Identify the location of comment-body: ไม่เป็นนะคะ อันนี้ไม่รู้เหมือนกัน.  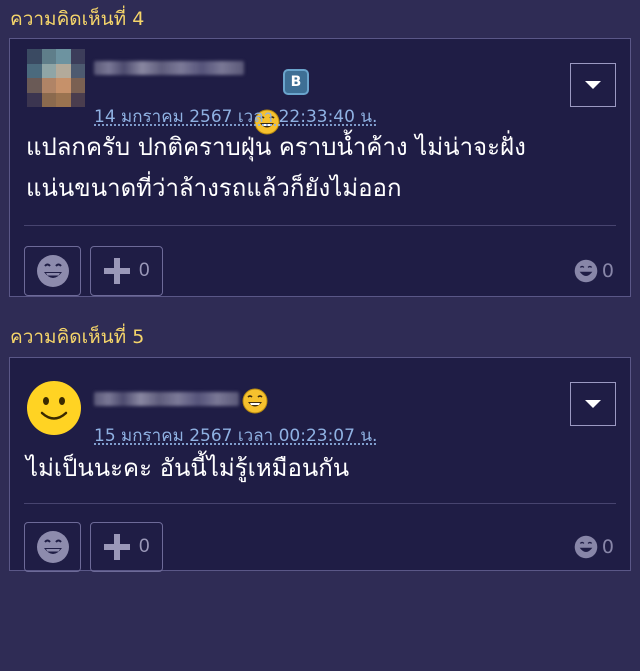
(320, 474).